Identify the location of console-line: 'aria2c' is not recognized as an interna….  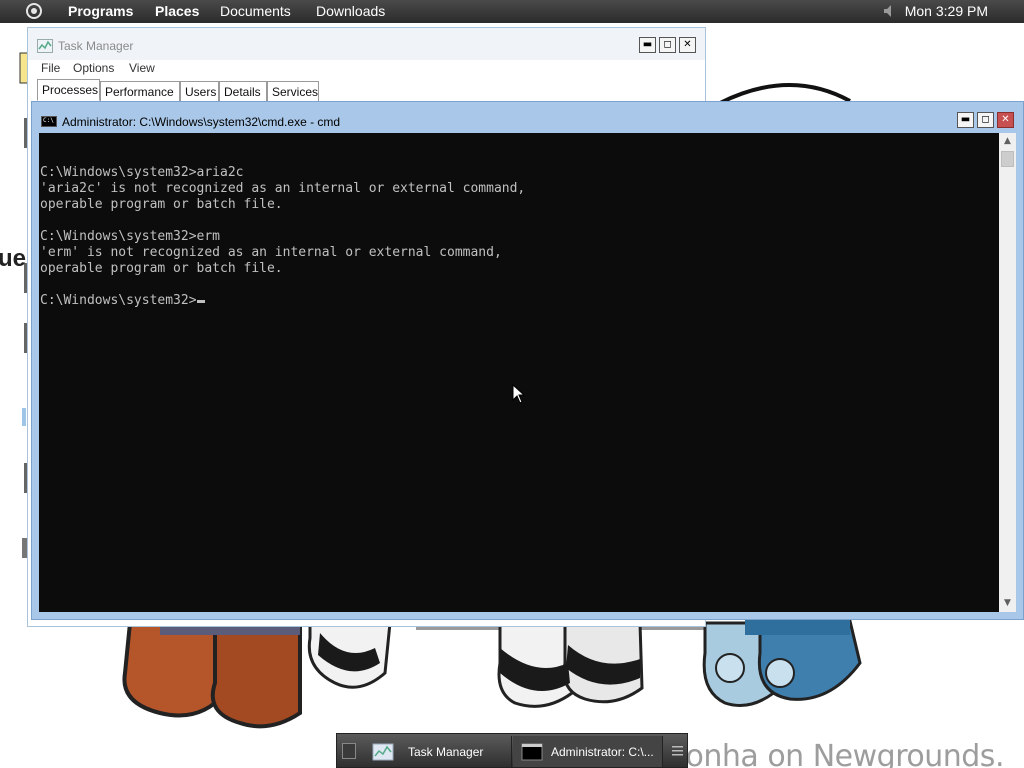
(283, 188).